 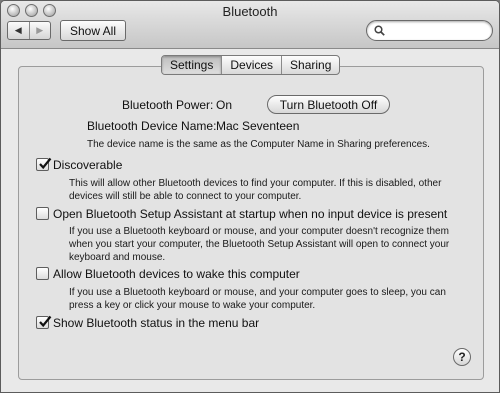 What do you see at coordinates (42, 213) in the screenshot?
I see `setup-assistant-checkbox` at bounding box center [42, 213].